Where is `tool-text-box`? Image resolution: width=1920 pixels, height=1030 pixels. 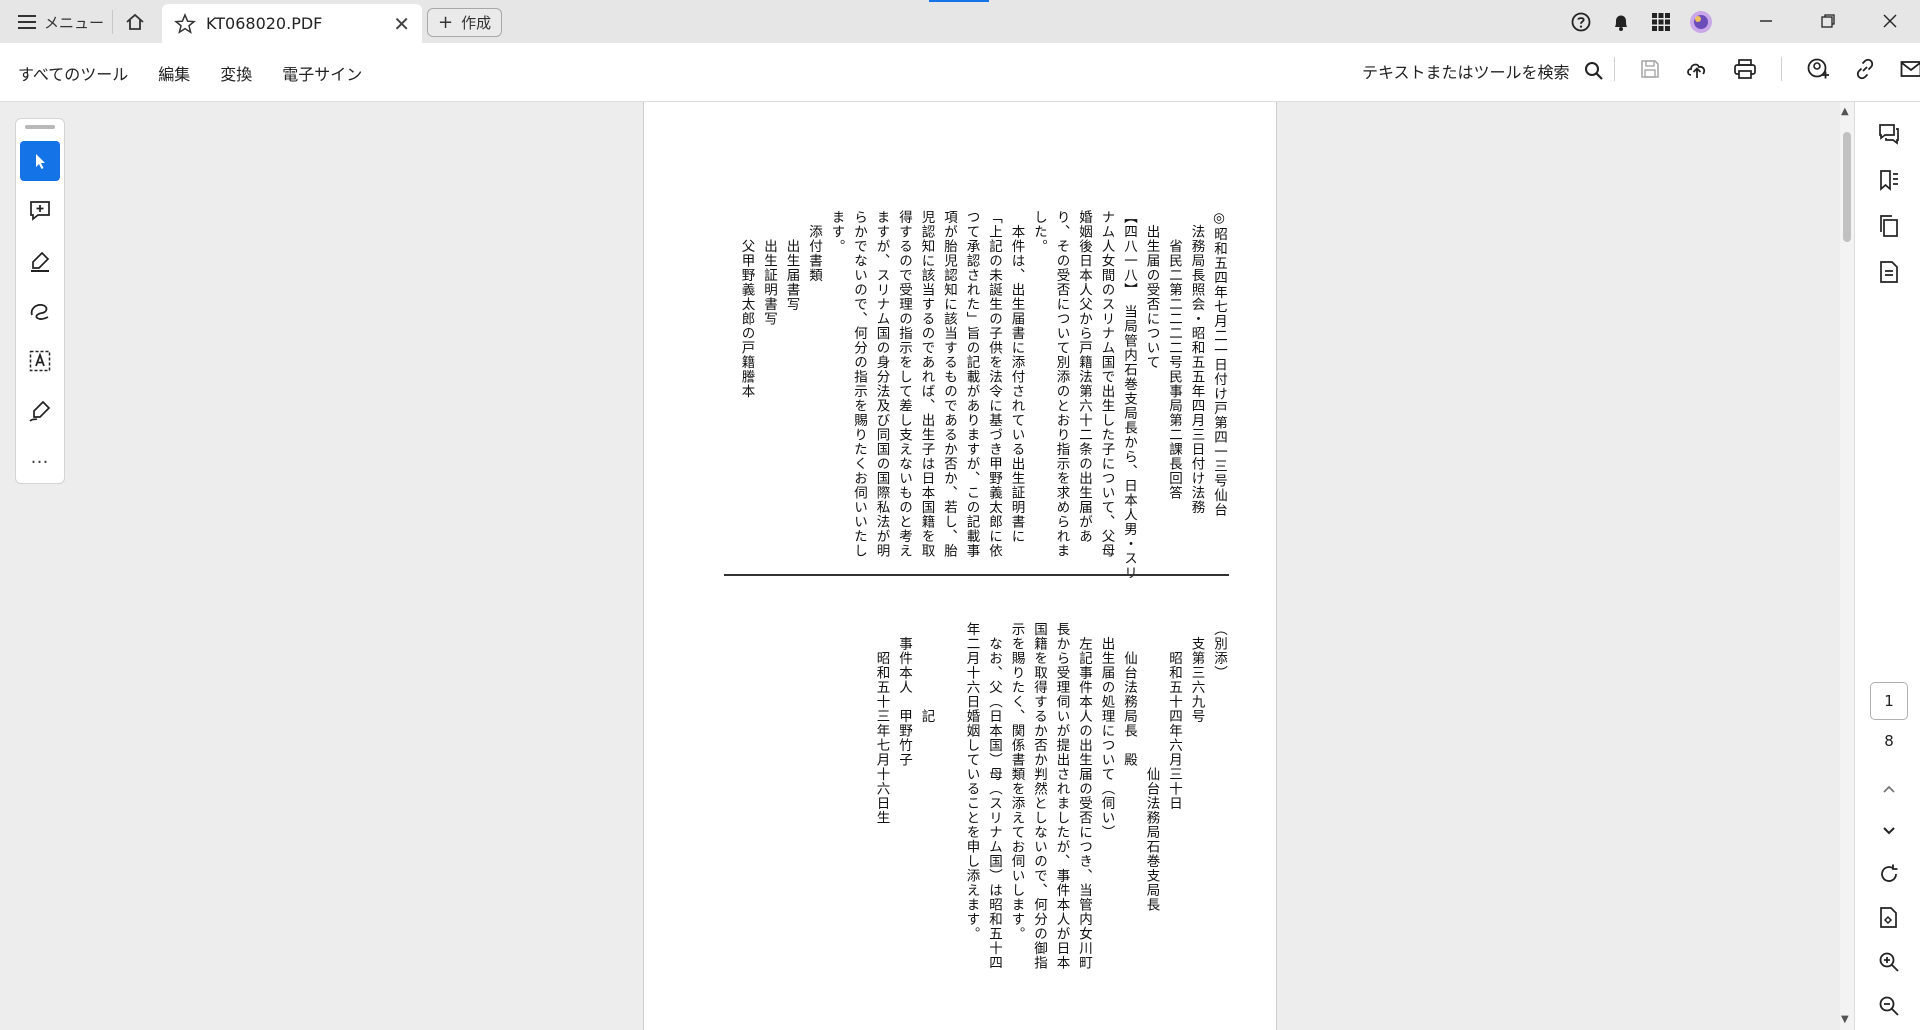
tool-text-box is located at coordinates (40, 361).